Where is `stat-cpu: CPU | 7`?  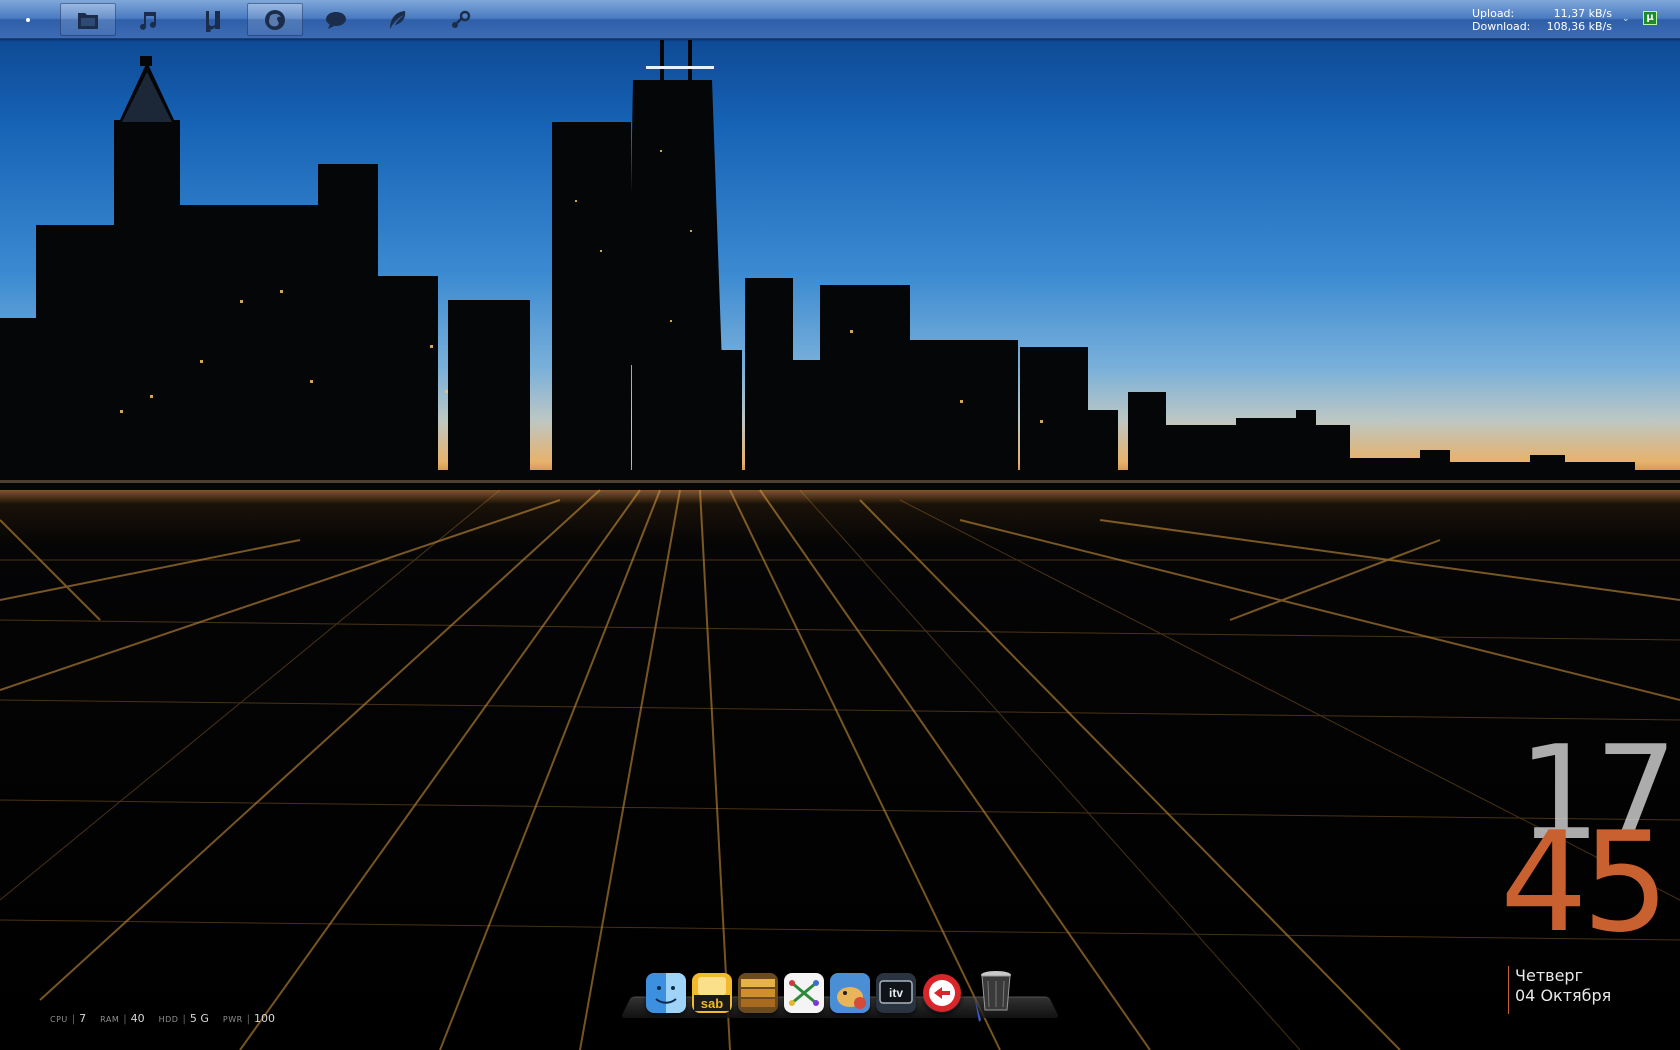
stat-cpu: CPU | 7 is located at coordinates (68, 1018).